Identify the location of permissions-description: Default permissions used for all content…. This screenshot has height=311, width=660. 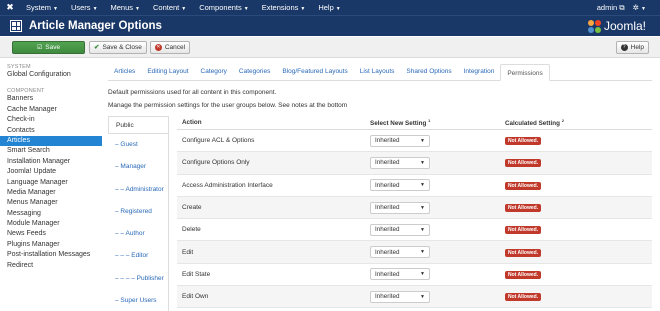
(192, 92).